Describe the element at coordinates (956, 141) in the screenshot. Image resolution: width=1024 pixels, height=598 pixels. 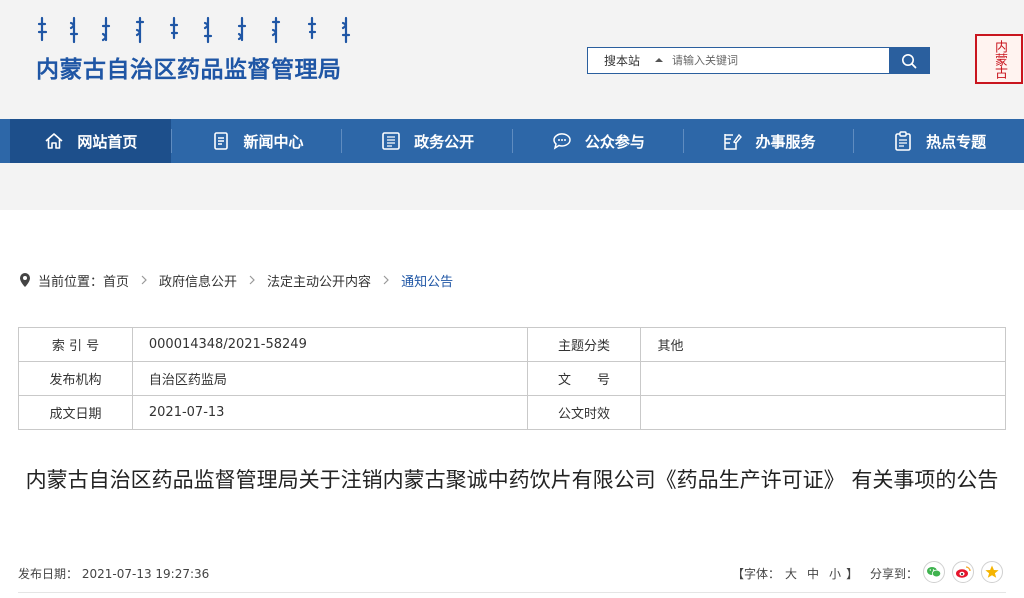
I see `nav-label: 热点专题` at that location.